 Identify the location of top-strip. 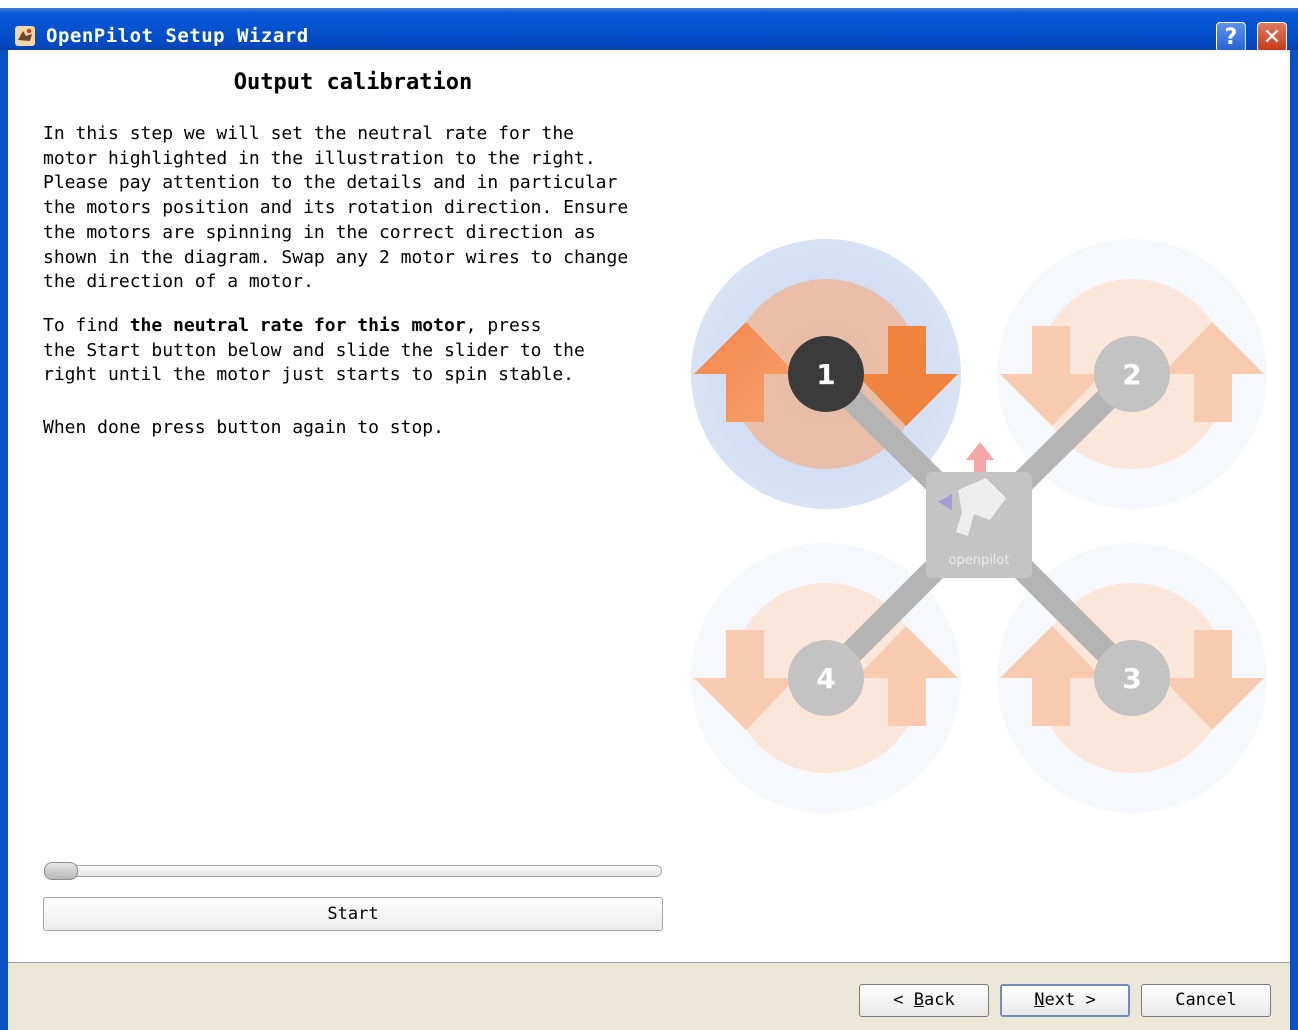
(649, 4).